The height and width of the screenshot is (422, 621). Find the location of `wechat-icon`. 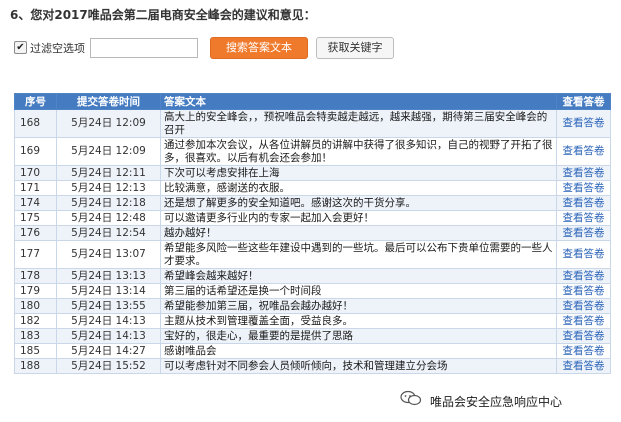

wechat-icon is located at coordinates (411, 398).